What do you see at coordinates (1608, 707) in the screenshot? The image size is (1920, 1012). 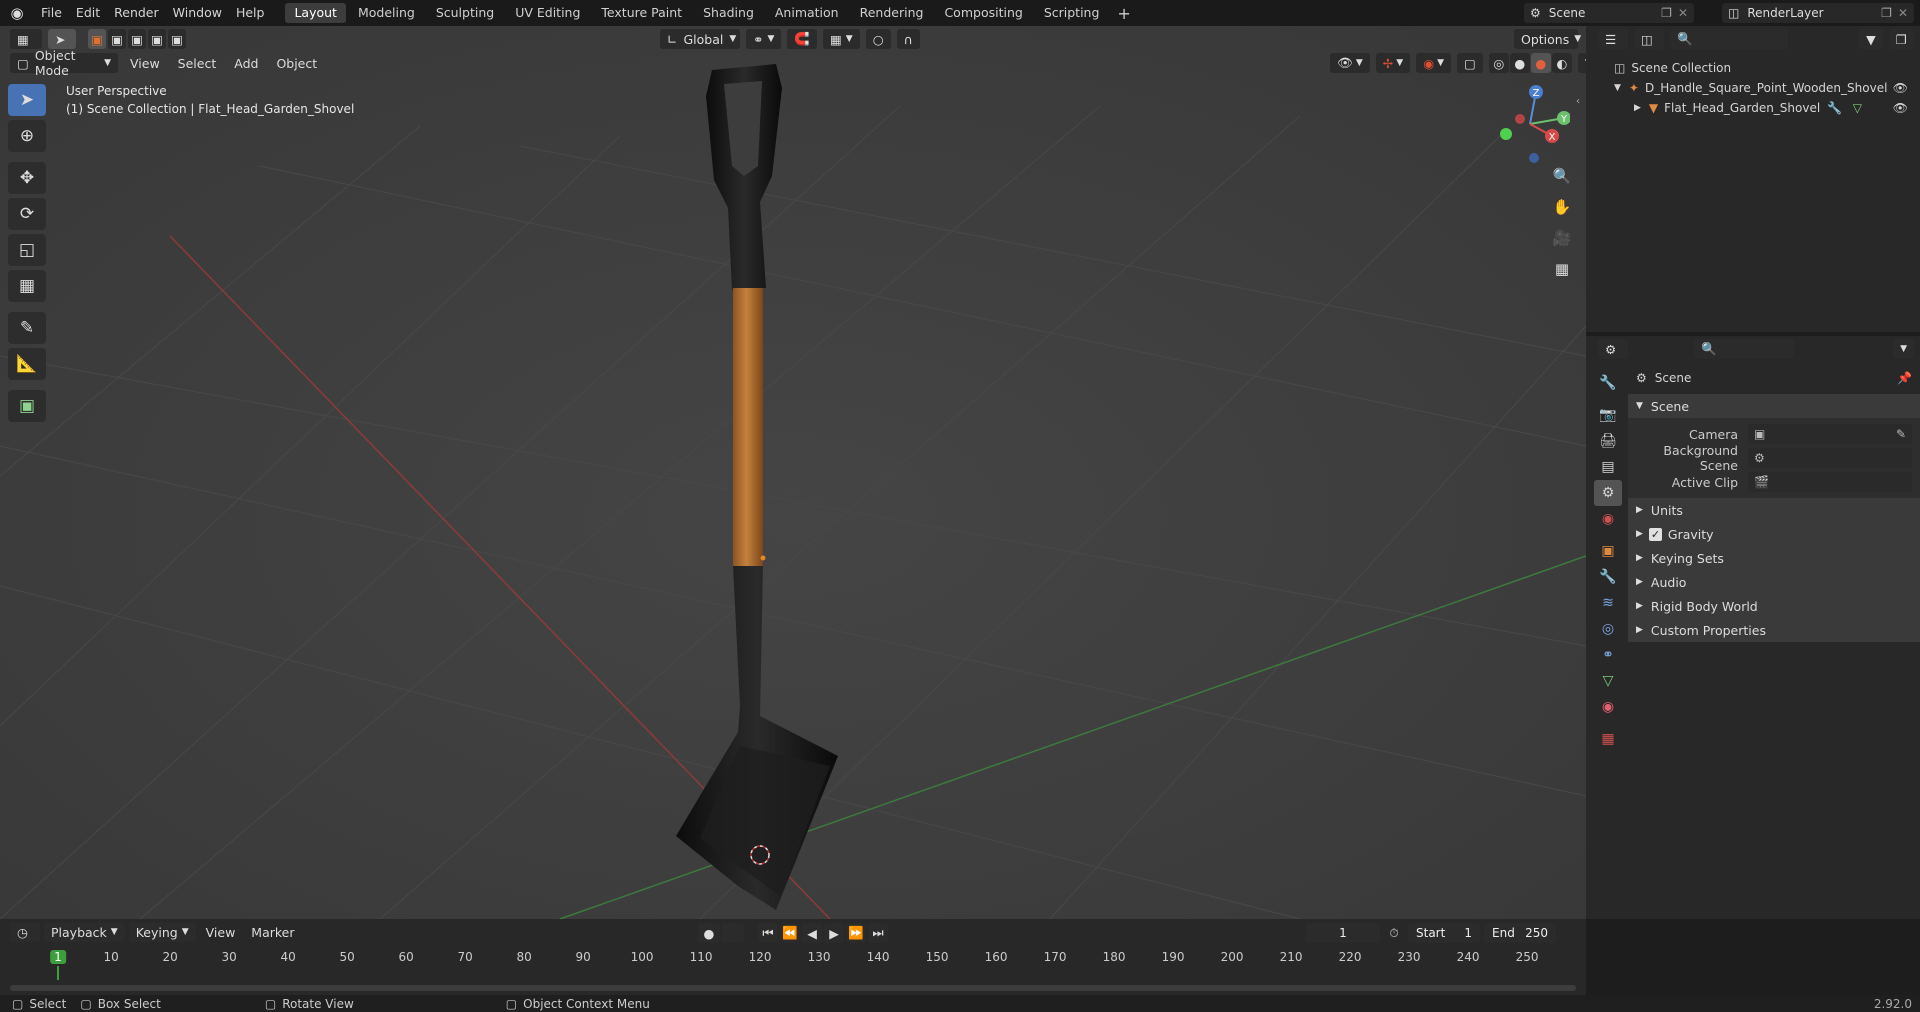 I see `material-tab-icon: ◉` at bounding box center [1608, 707].